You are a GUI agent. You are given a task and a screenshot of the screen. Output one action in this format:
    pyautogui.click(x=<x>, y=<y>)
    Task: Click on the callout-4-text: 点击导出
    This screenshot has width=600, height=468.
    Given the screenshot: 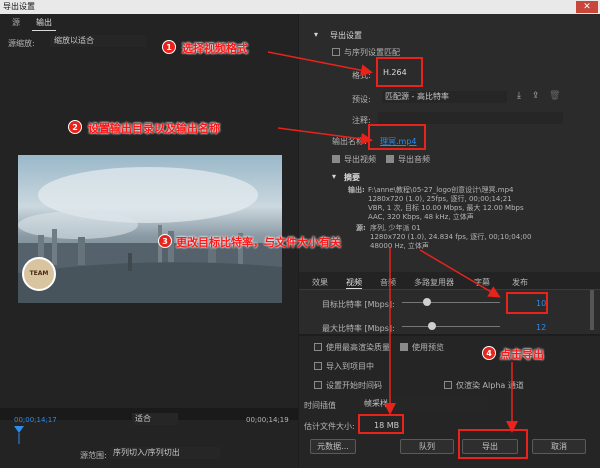 What is the action you would take?
    pyautogui.click(x=522, y=354)
    